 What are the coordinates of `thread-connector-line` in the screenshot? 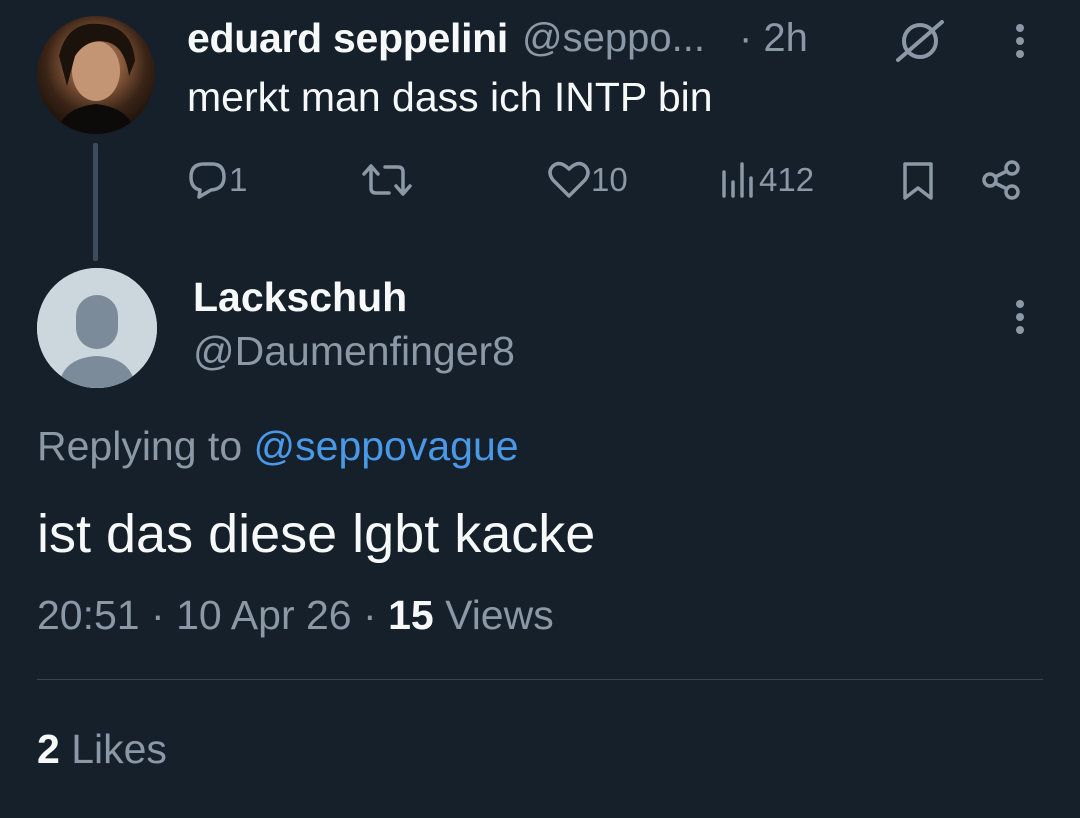 It's located at (95, 202).